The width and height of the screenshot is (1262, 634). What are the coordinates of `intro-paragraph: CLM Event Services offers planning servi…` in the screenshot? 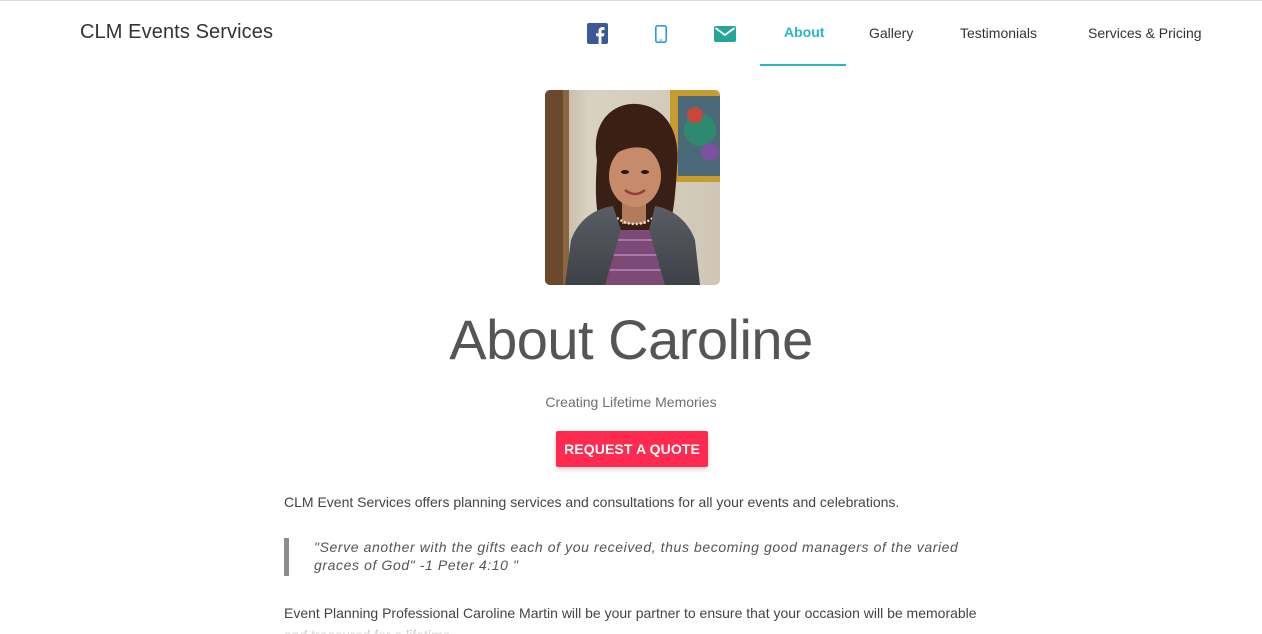 It's located at (592, 502).